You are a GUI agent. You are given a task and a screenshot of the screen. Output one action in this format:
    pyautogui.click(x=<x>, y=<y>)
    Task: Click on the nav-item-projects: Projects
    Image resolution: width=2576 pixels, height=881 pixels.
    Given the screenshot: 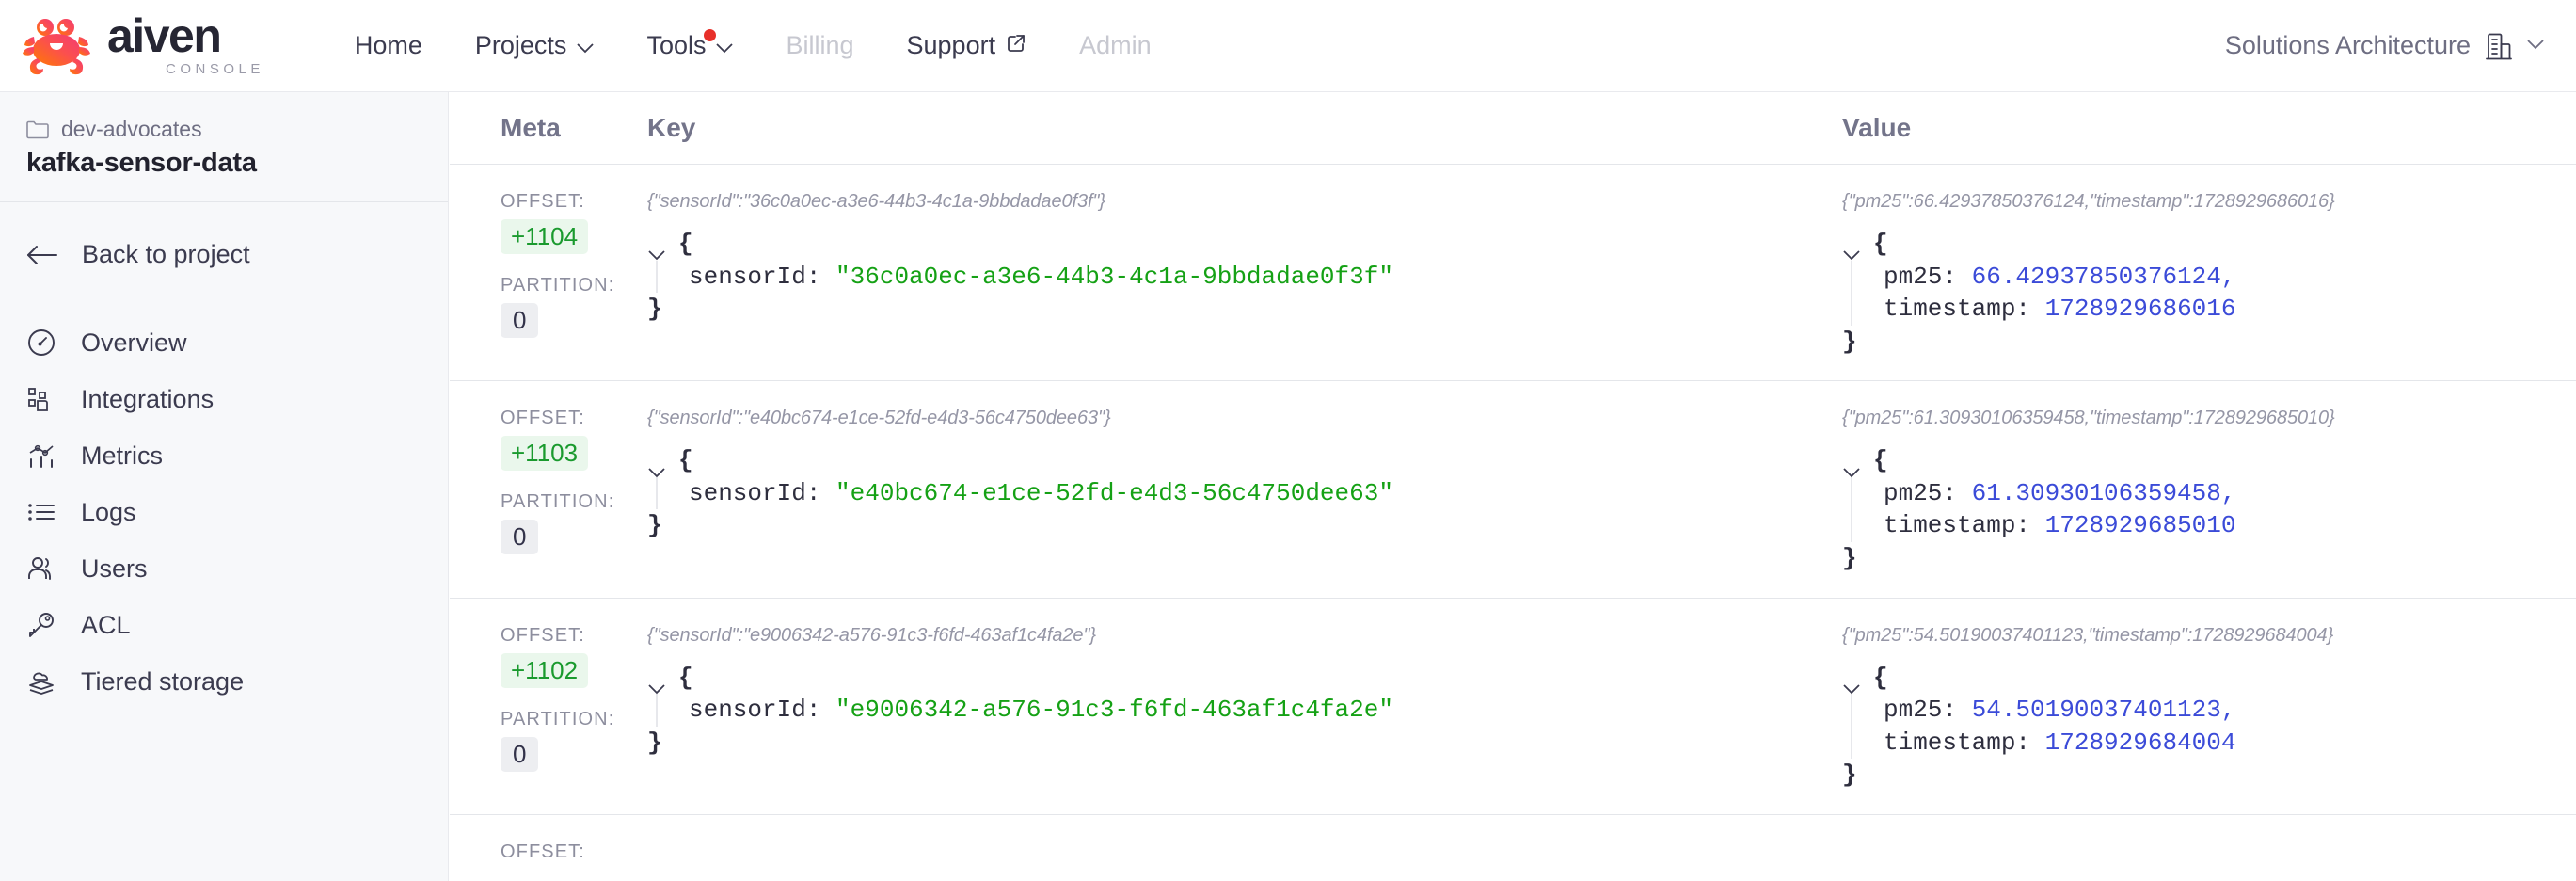 What is the action you would take?
    pyautogui.click(x=535, y=46)
    